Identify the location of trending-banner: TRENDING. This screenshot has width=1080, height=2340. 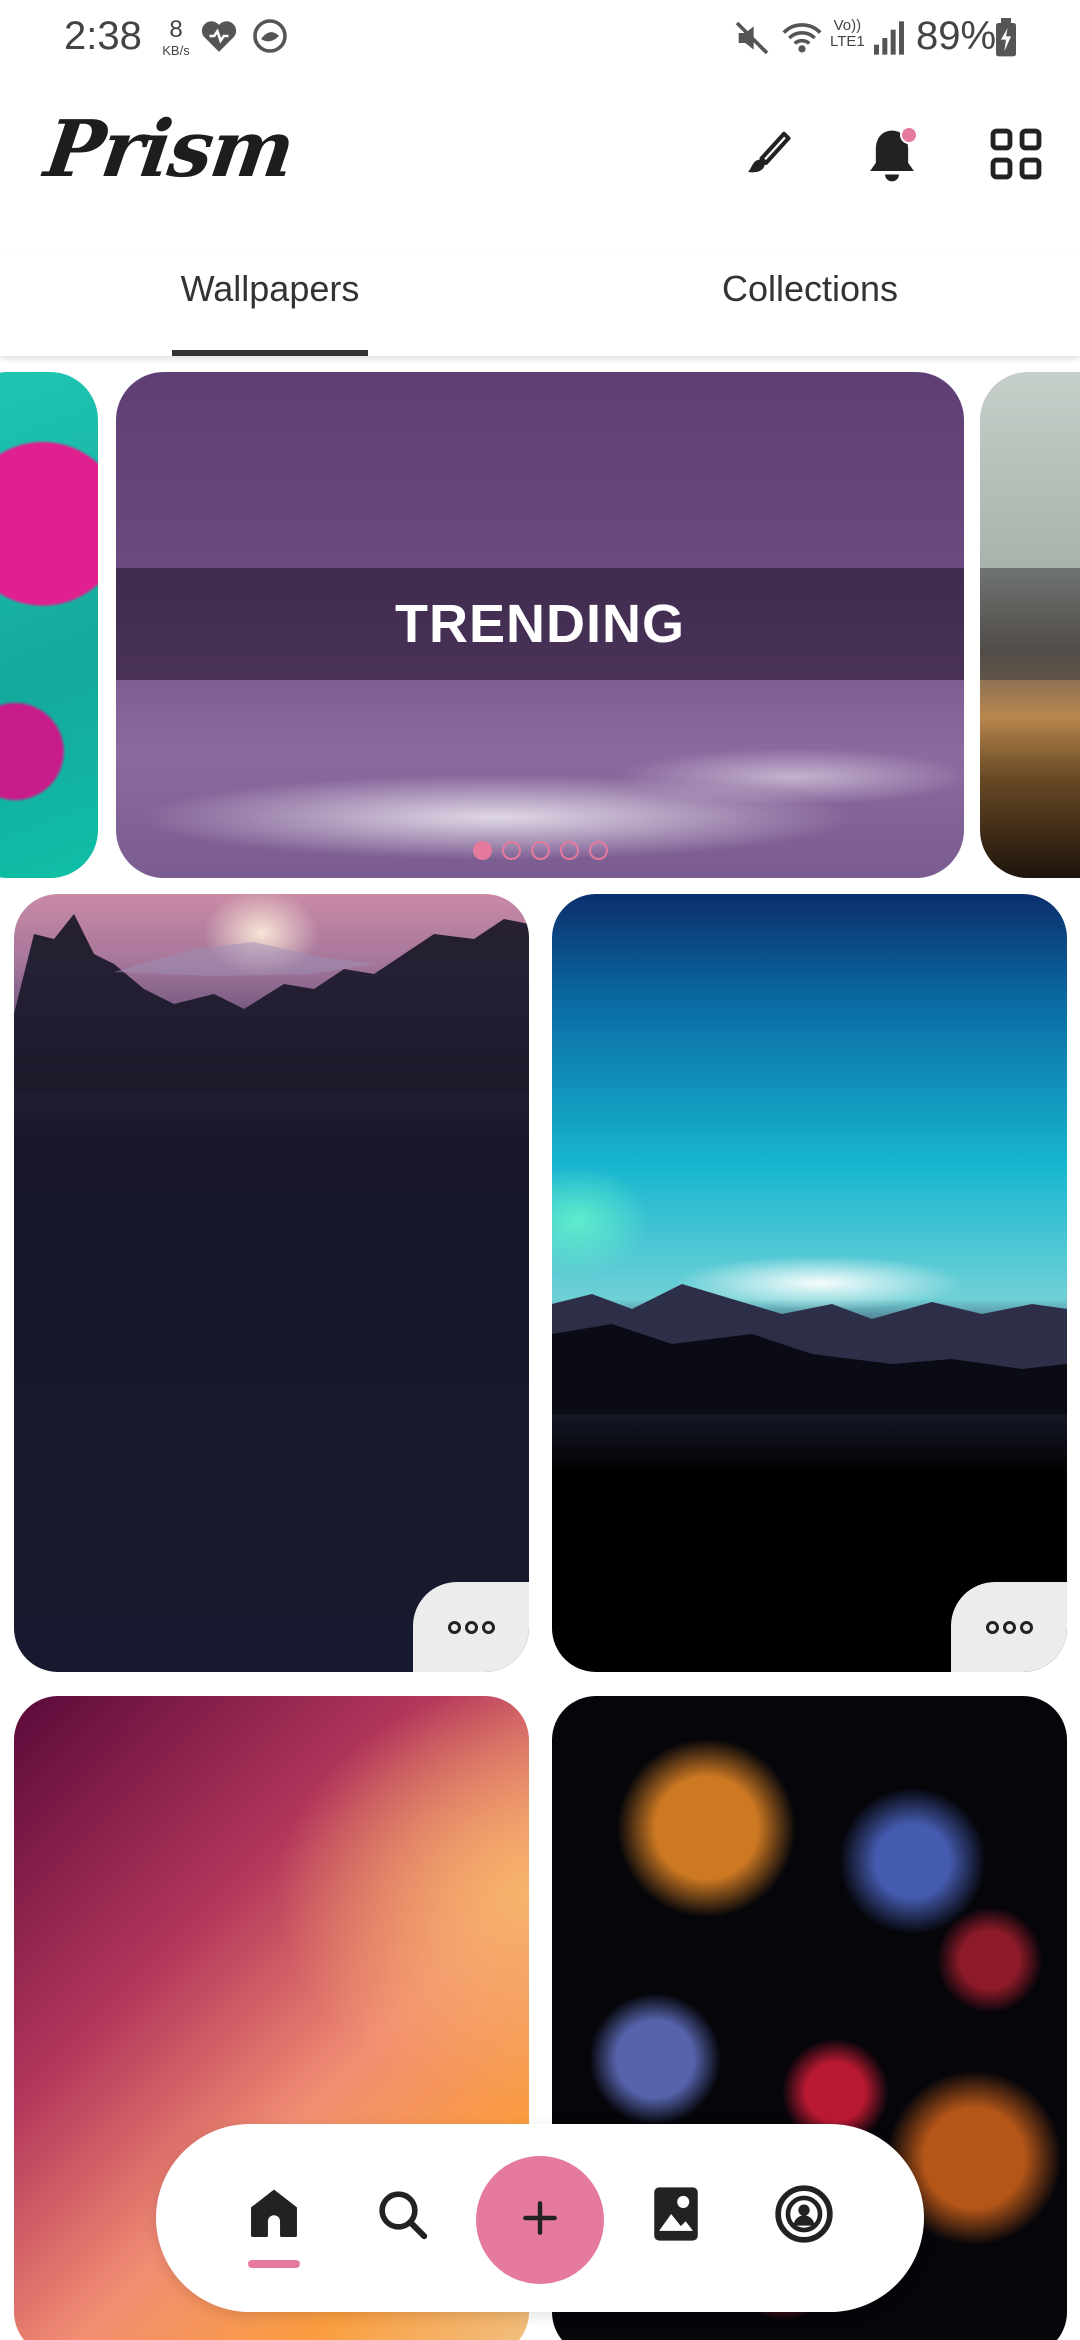
(540, 624).